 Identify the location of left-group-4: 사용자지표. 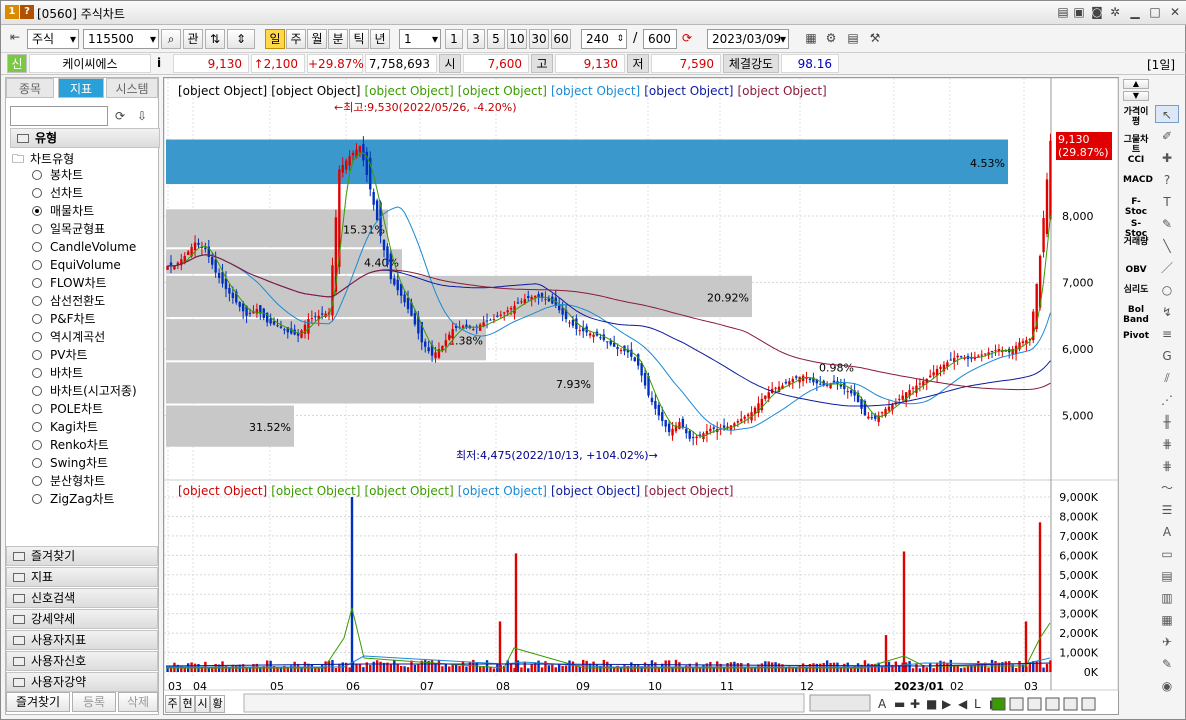
(82, 640).